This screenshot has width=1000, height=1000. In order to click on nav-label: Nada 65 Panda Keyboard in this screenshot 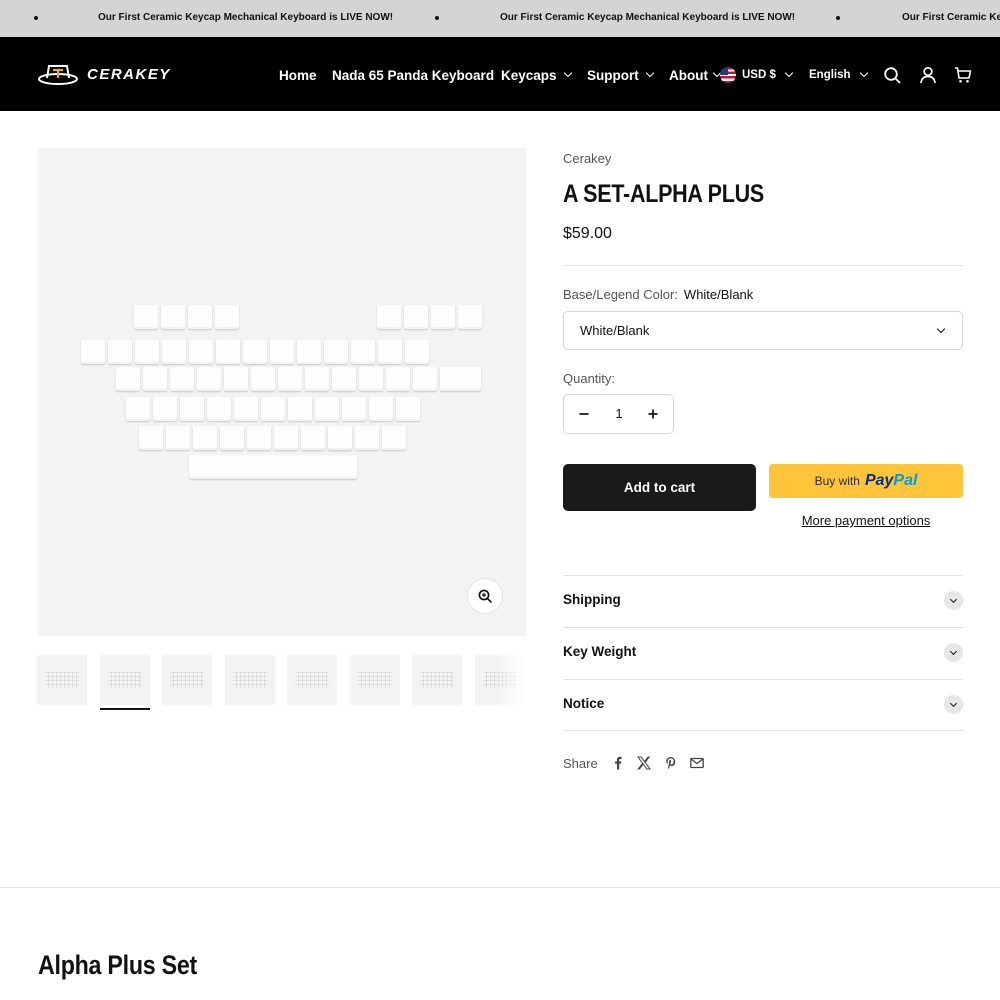, I will do `click(413, 75)`.